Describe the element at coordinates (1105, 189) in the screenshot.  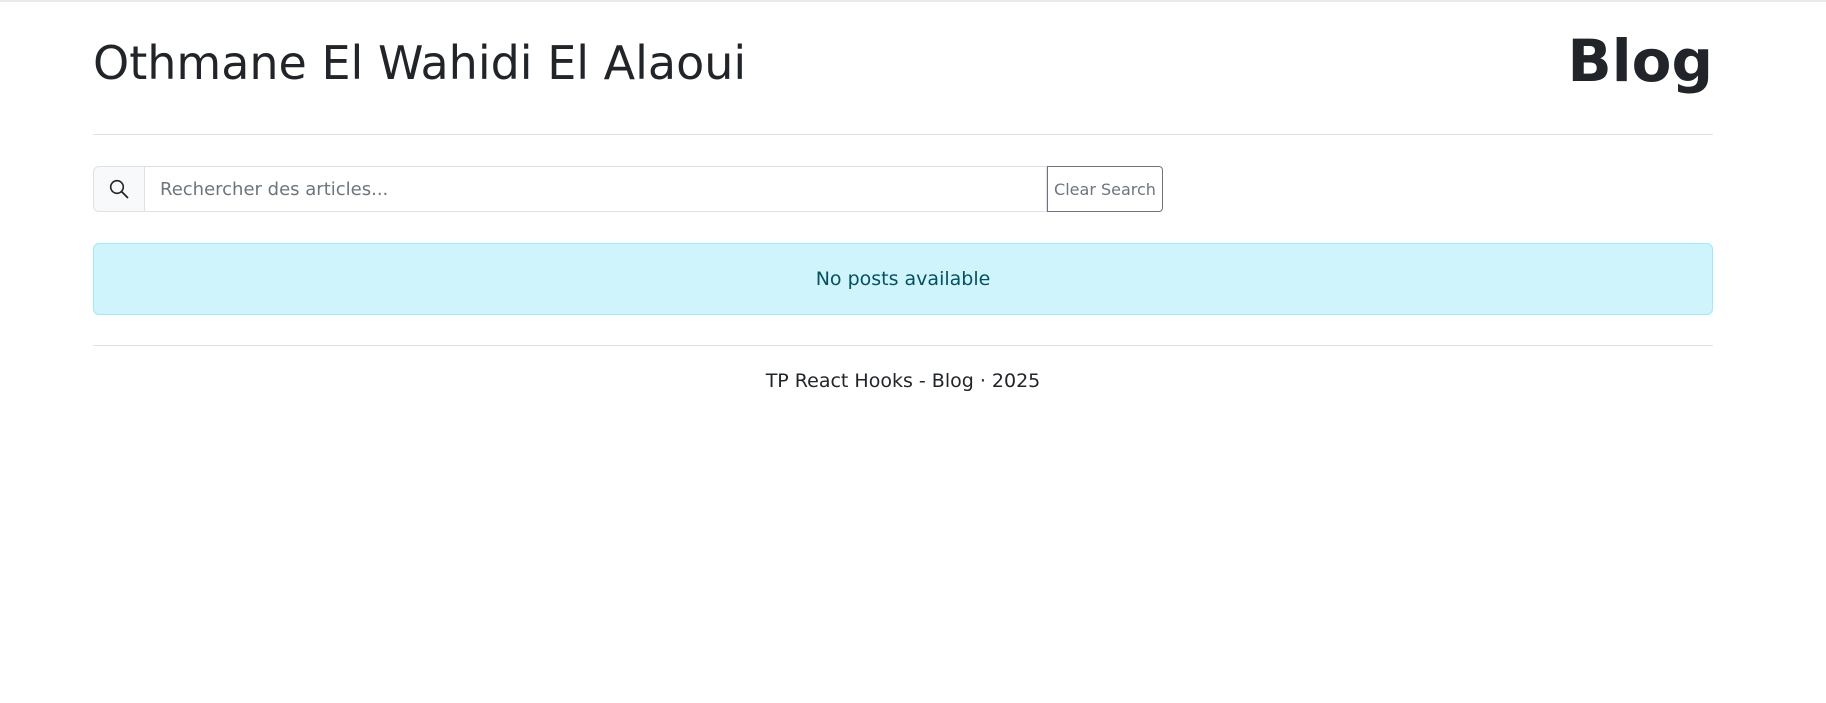
I see `clear-search-button: Clear Search` at that location.